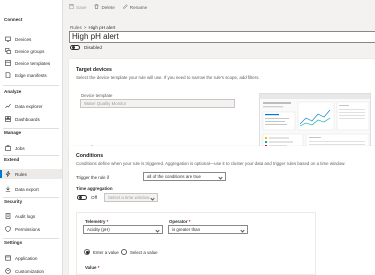  Describe the element at coordinates (87, 252) in the screenshot. I see `enter-value-radio` at that location.